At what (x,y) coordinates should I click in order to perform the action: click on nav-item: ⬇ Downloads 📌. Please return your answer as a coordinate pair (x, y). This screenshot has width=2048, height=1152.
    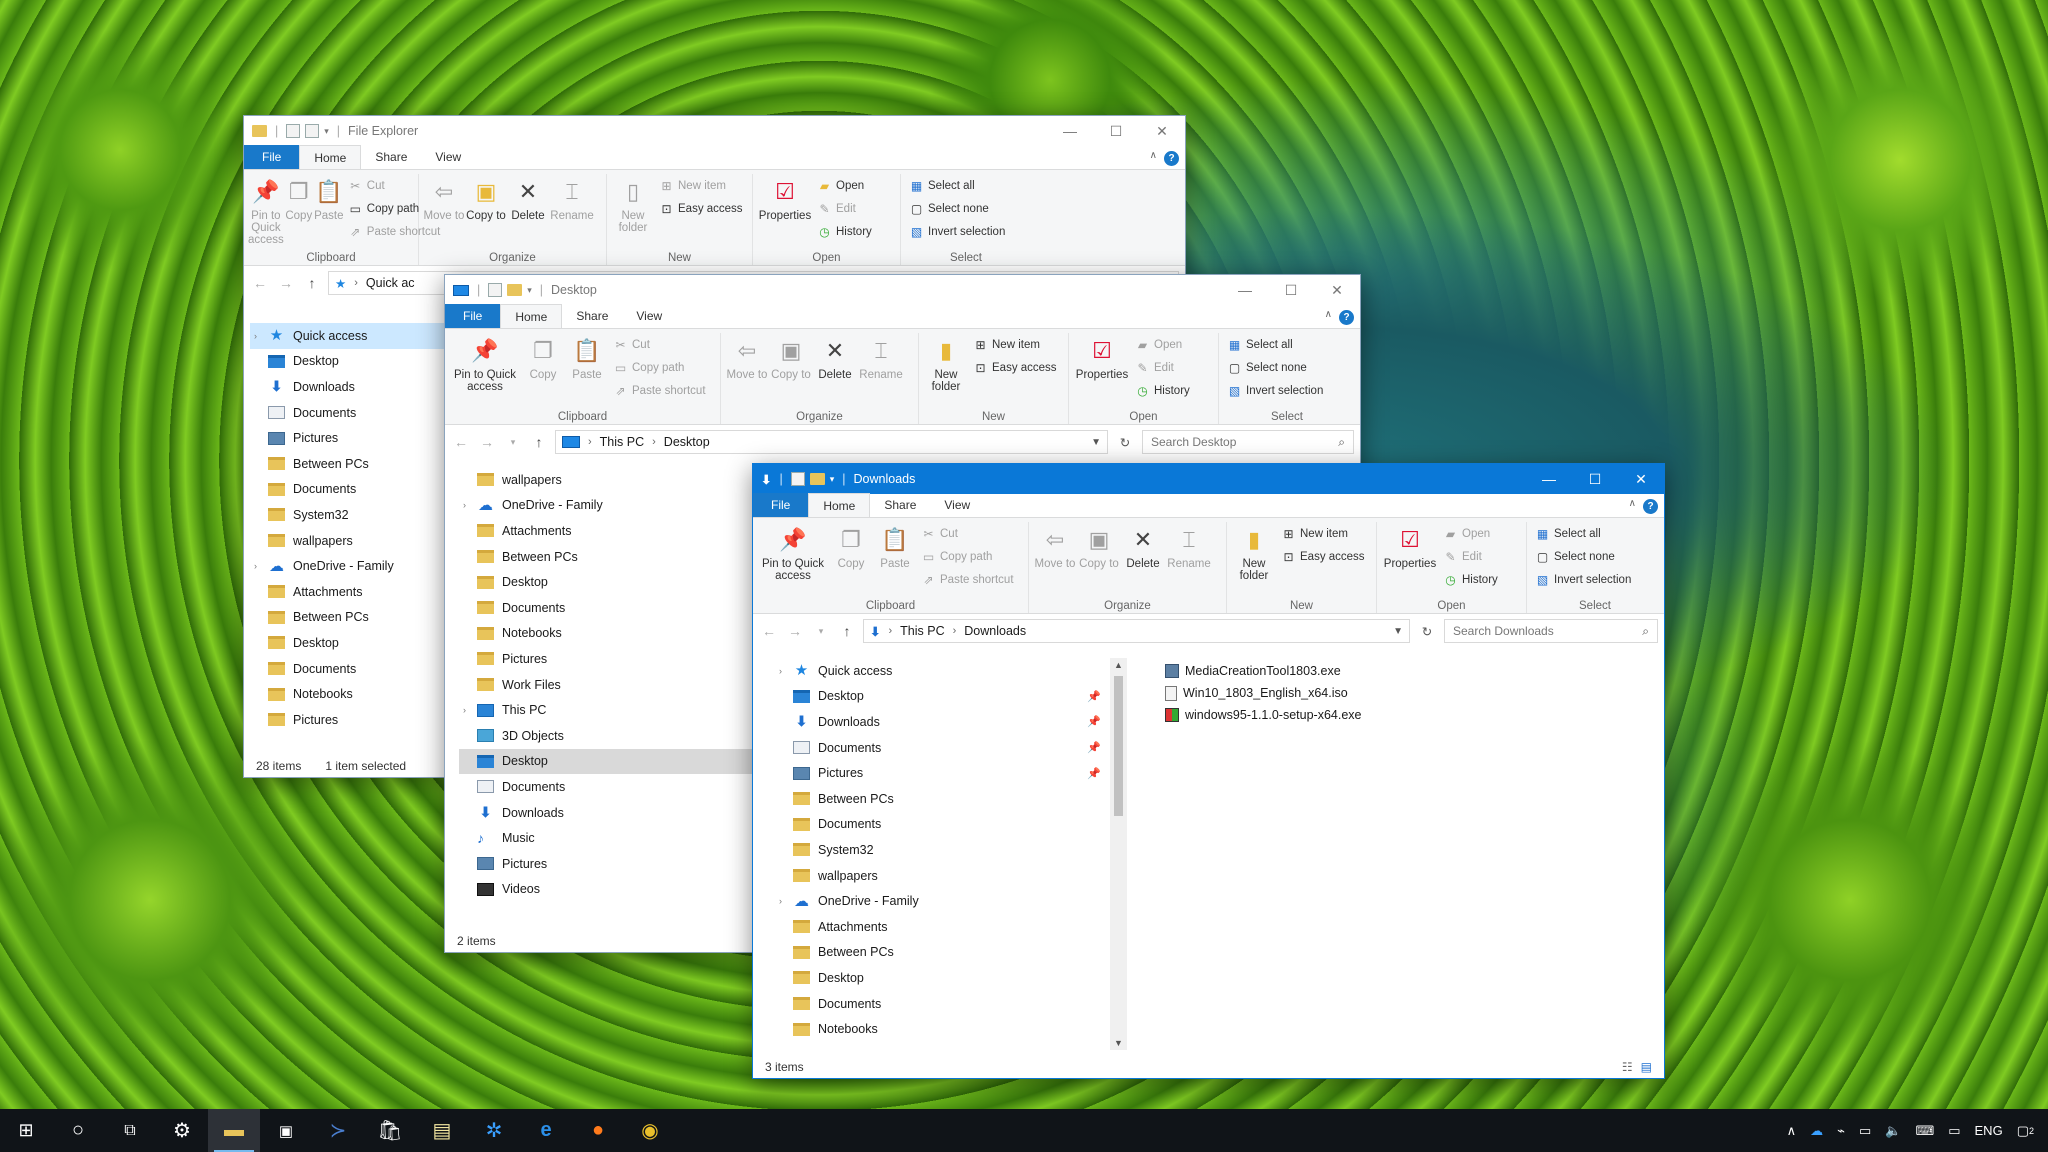
    Looking at the image, I should click on (941, 722).